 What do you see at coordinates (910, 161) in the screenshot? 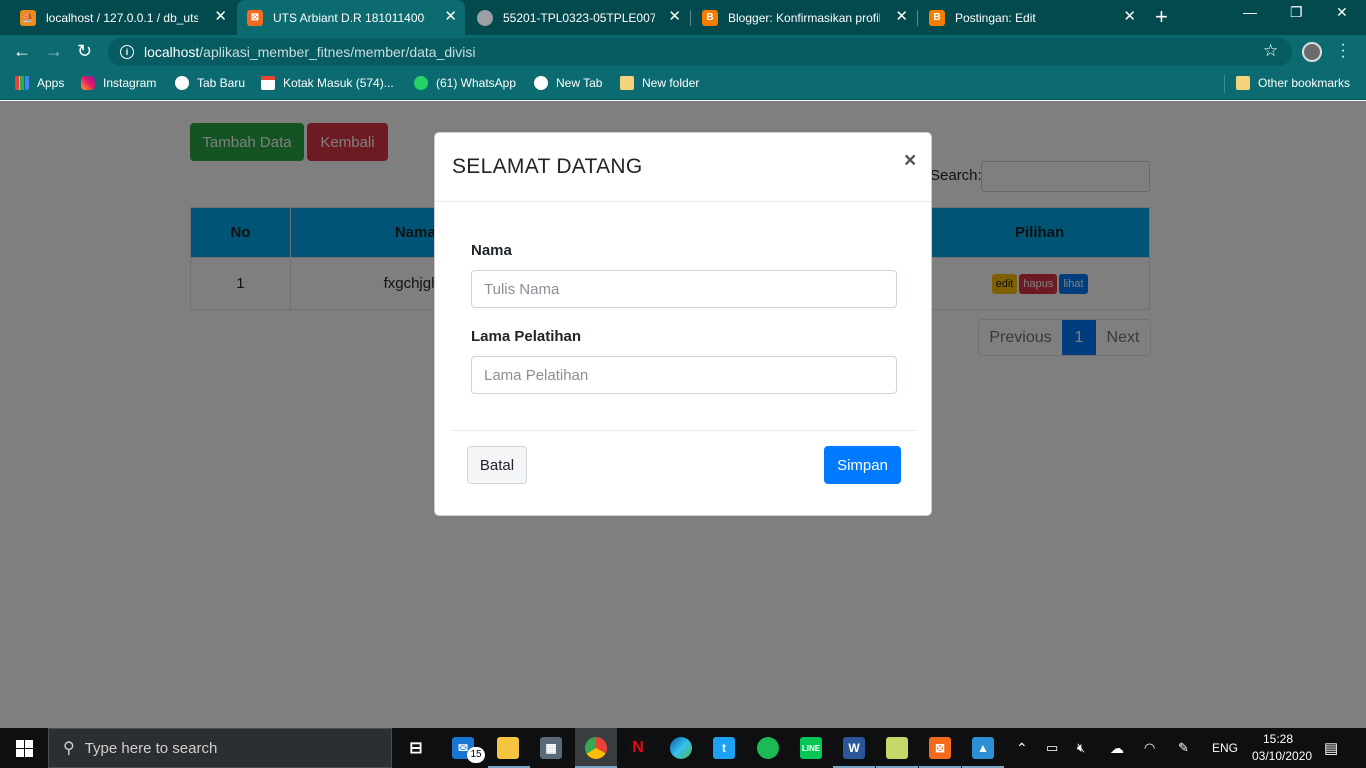
I see `close-icon: ×` at bounding box center [910, 161].